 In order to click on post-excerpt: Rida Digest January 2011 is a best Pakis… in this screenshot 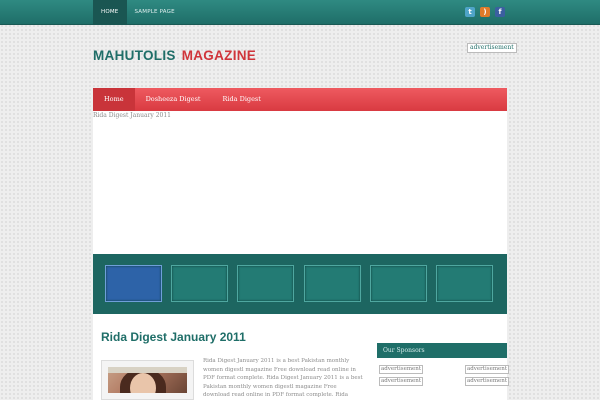, I will do `click(283, 378)`.